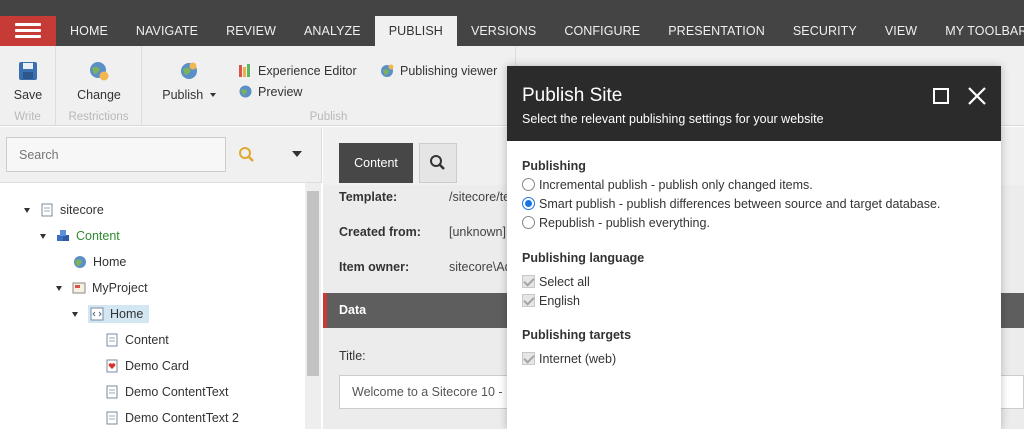 The image size is (1024, 429). I want to click on radio-button-selected, so click(528, 203).